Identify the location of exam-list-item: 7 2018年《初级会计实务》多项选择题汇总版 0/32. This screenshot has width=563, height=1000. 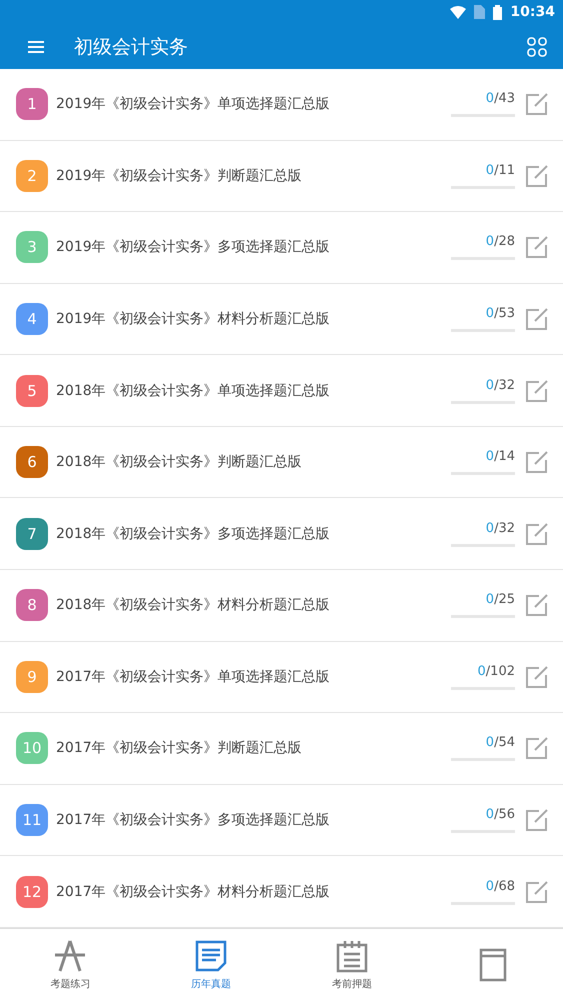
(281, 534).